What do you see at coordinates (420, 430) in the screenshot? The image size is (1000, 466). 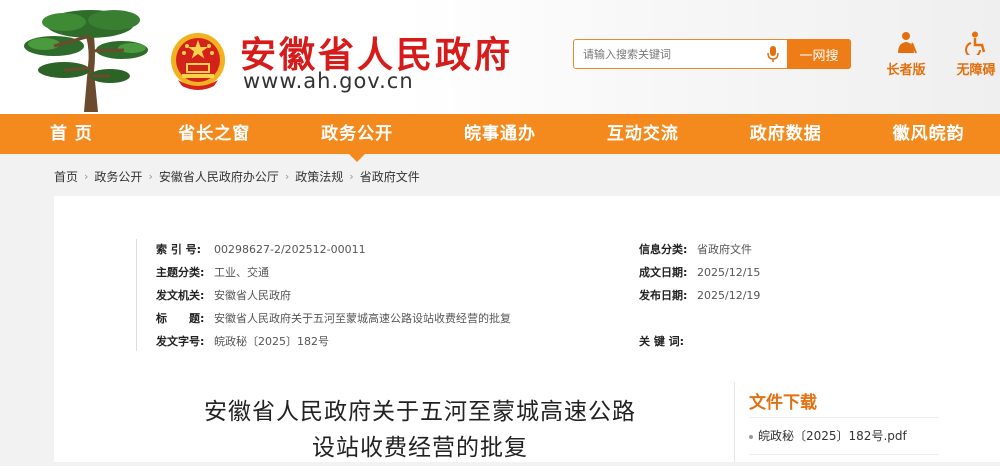 I see `article-title: 安徽省人民政府关于五河至蒙城高速公路 设站收费经营的批复` at bounding box center [420, 430].